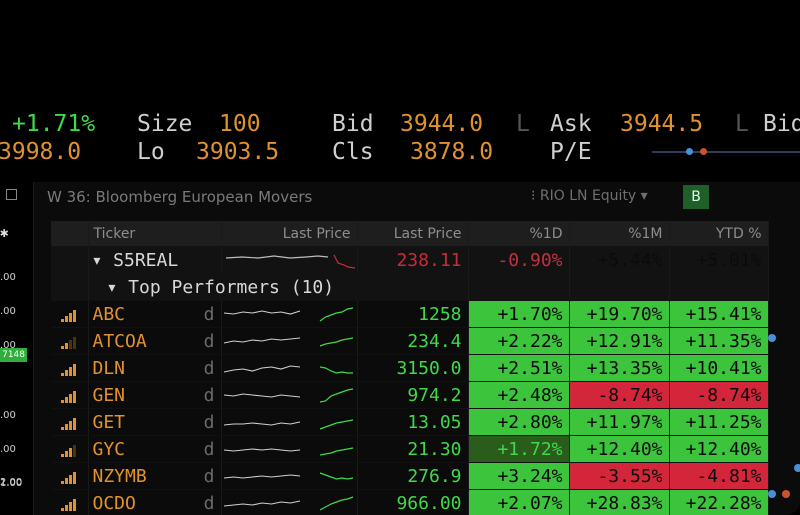 The height and width of the screenshot is (515, 800). I want to click on lo-label: Lo, so click(151, 152).